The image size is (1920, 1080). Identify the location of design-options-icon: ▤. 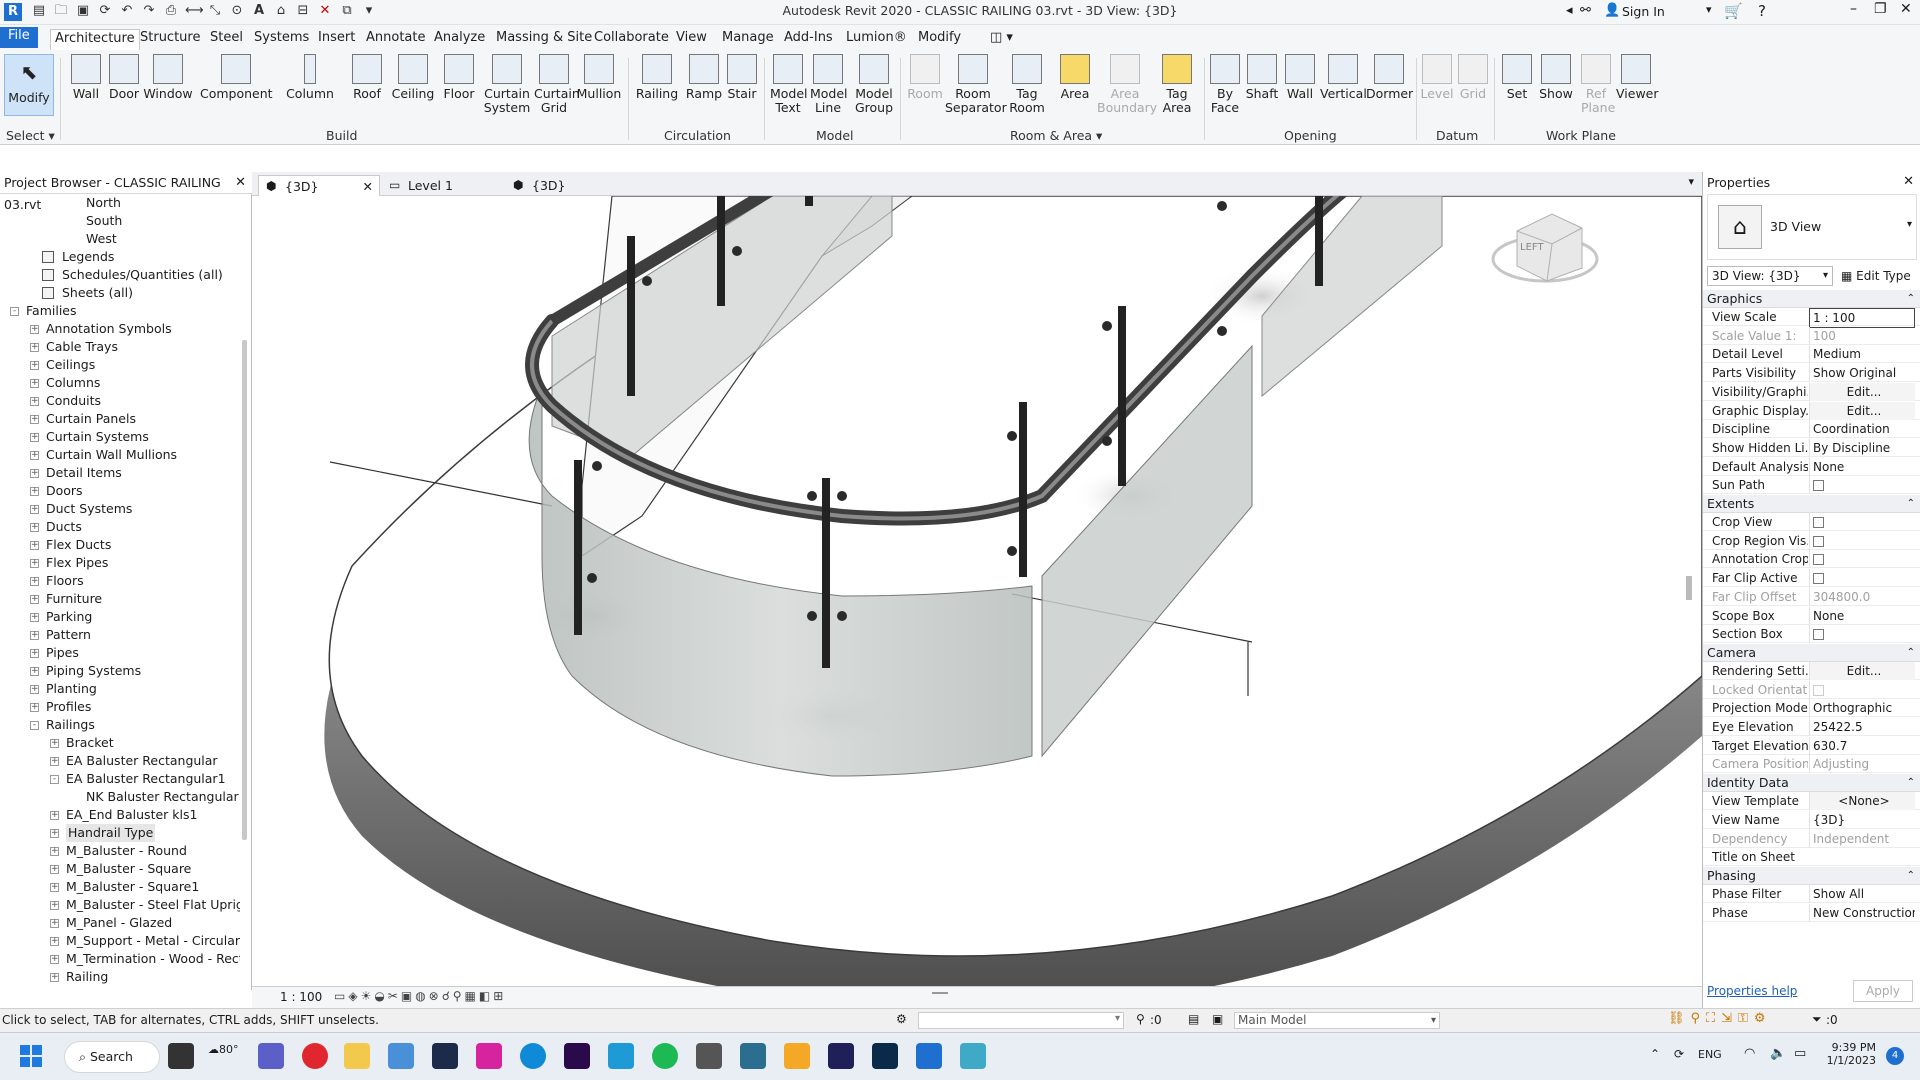
(1193, 1019).